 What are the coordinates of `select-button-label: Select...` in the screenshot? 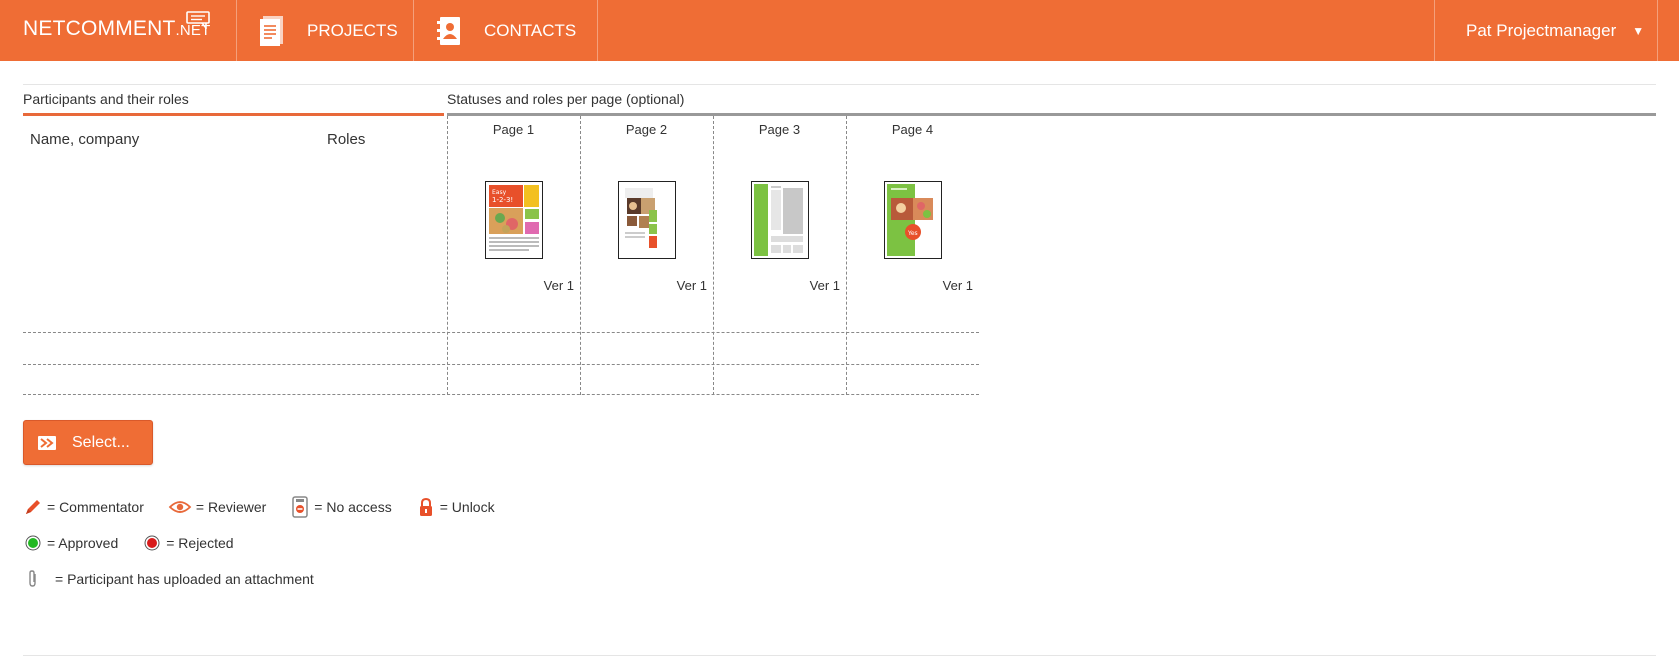 It's located at (101, 442).